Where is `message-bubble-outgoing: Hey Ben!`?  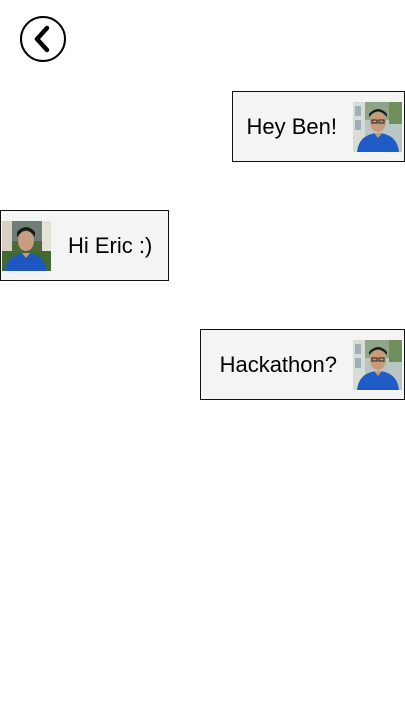 message-bubble-outgoing: Hey Ben! is located at coordinates (318, 126).